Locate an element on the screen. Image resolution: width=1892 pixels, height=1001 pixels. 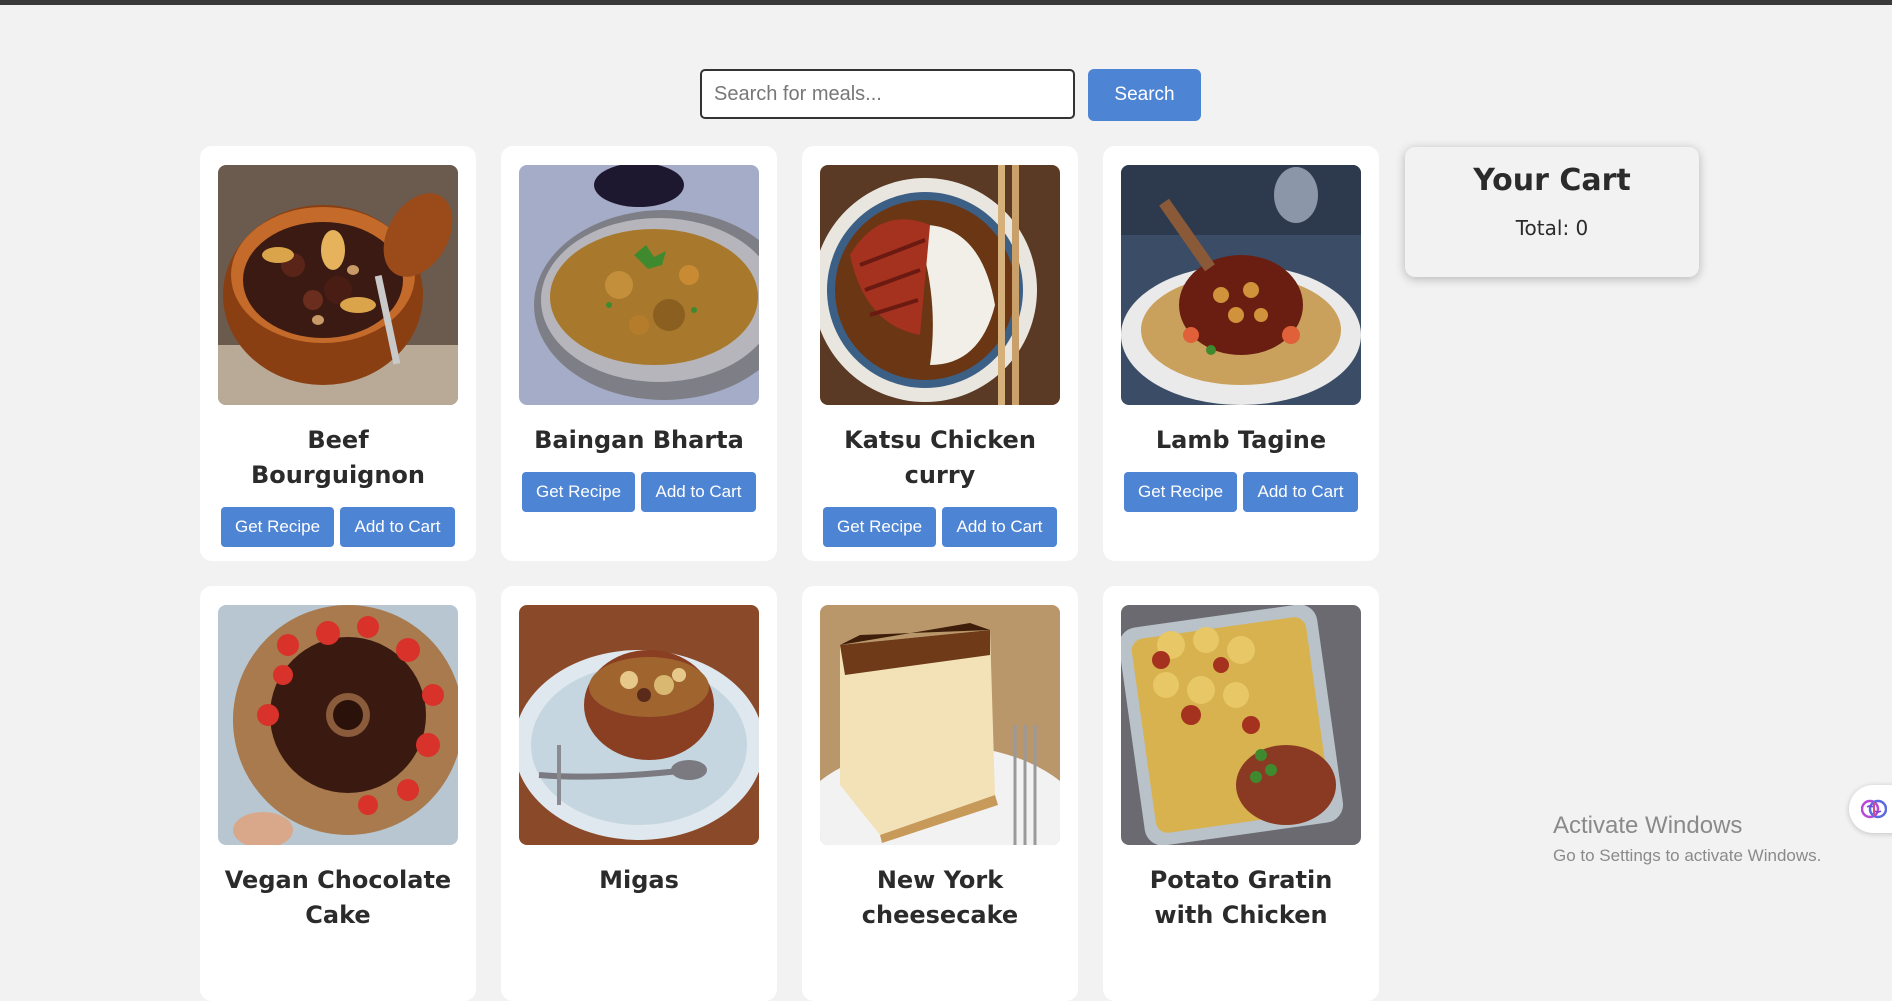
brain-icon is located at coordinates (1874, 809).